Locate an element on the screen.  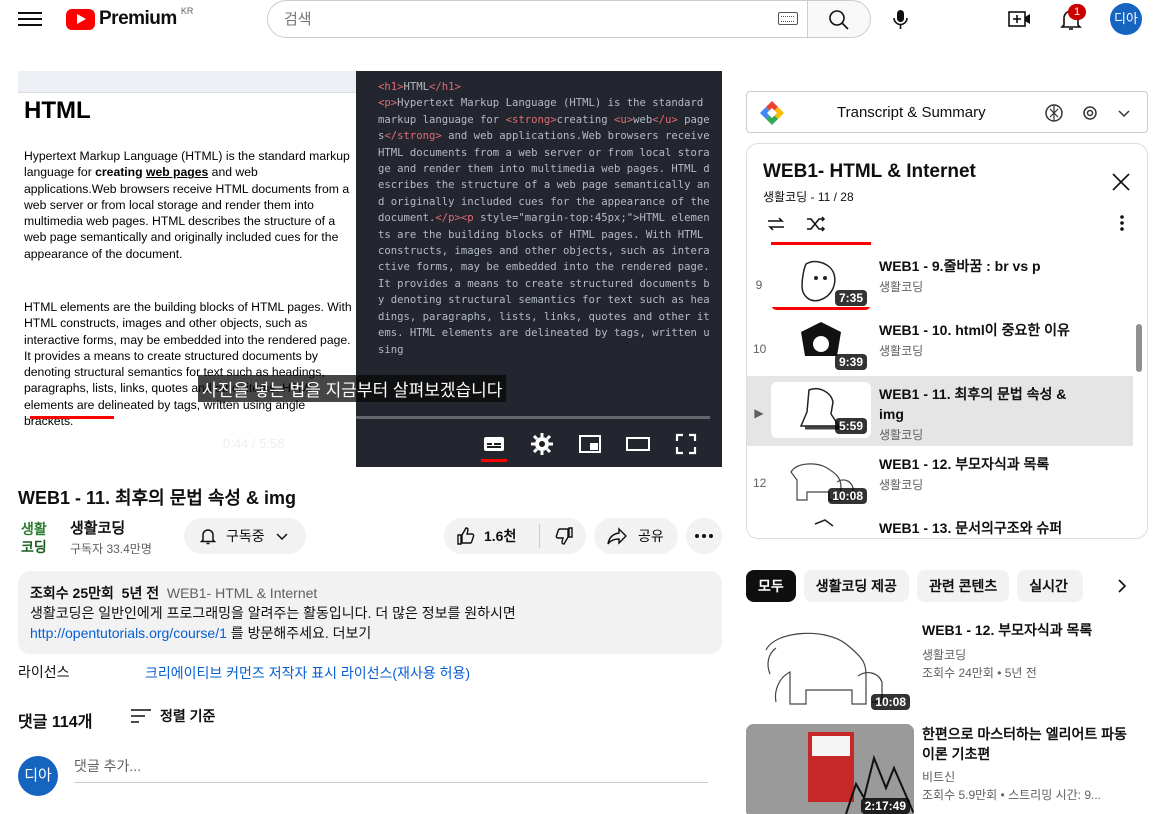
now-playing-icon: ▶ is located at coordinates (759, 413).